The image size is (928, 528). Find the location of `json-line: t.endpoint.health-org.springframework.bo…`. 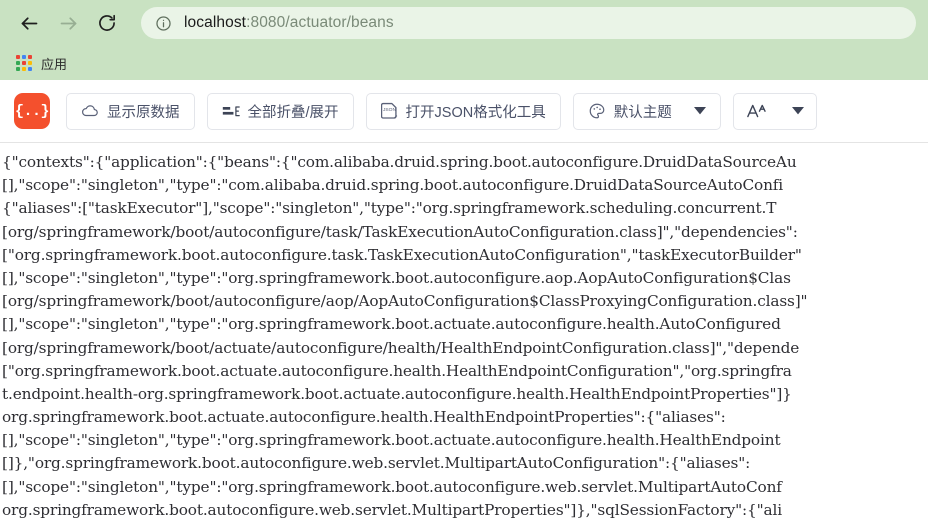

json-line: t.endpoint.health-org.springframework.bo… is located at coordinates (397, 393).